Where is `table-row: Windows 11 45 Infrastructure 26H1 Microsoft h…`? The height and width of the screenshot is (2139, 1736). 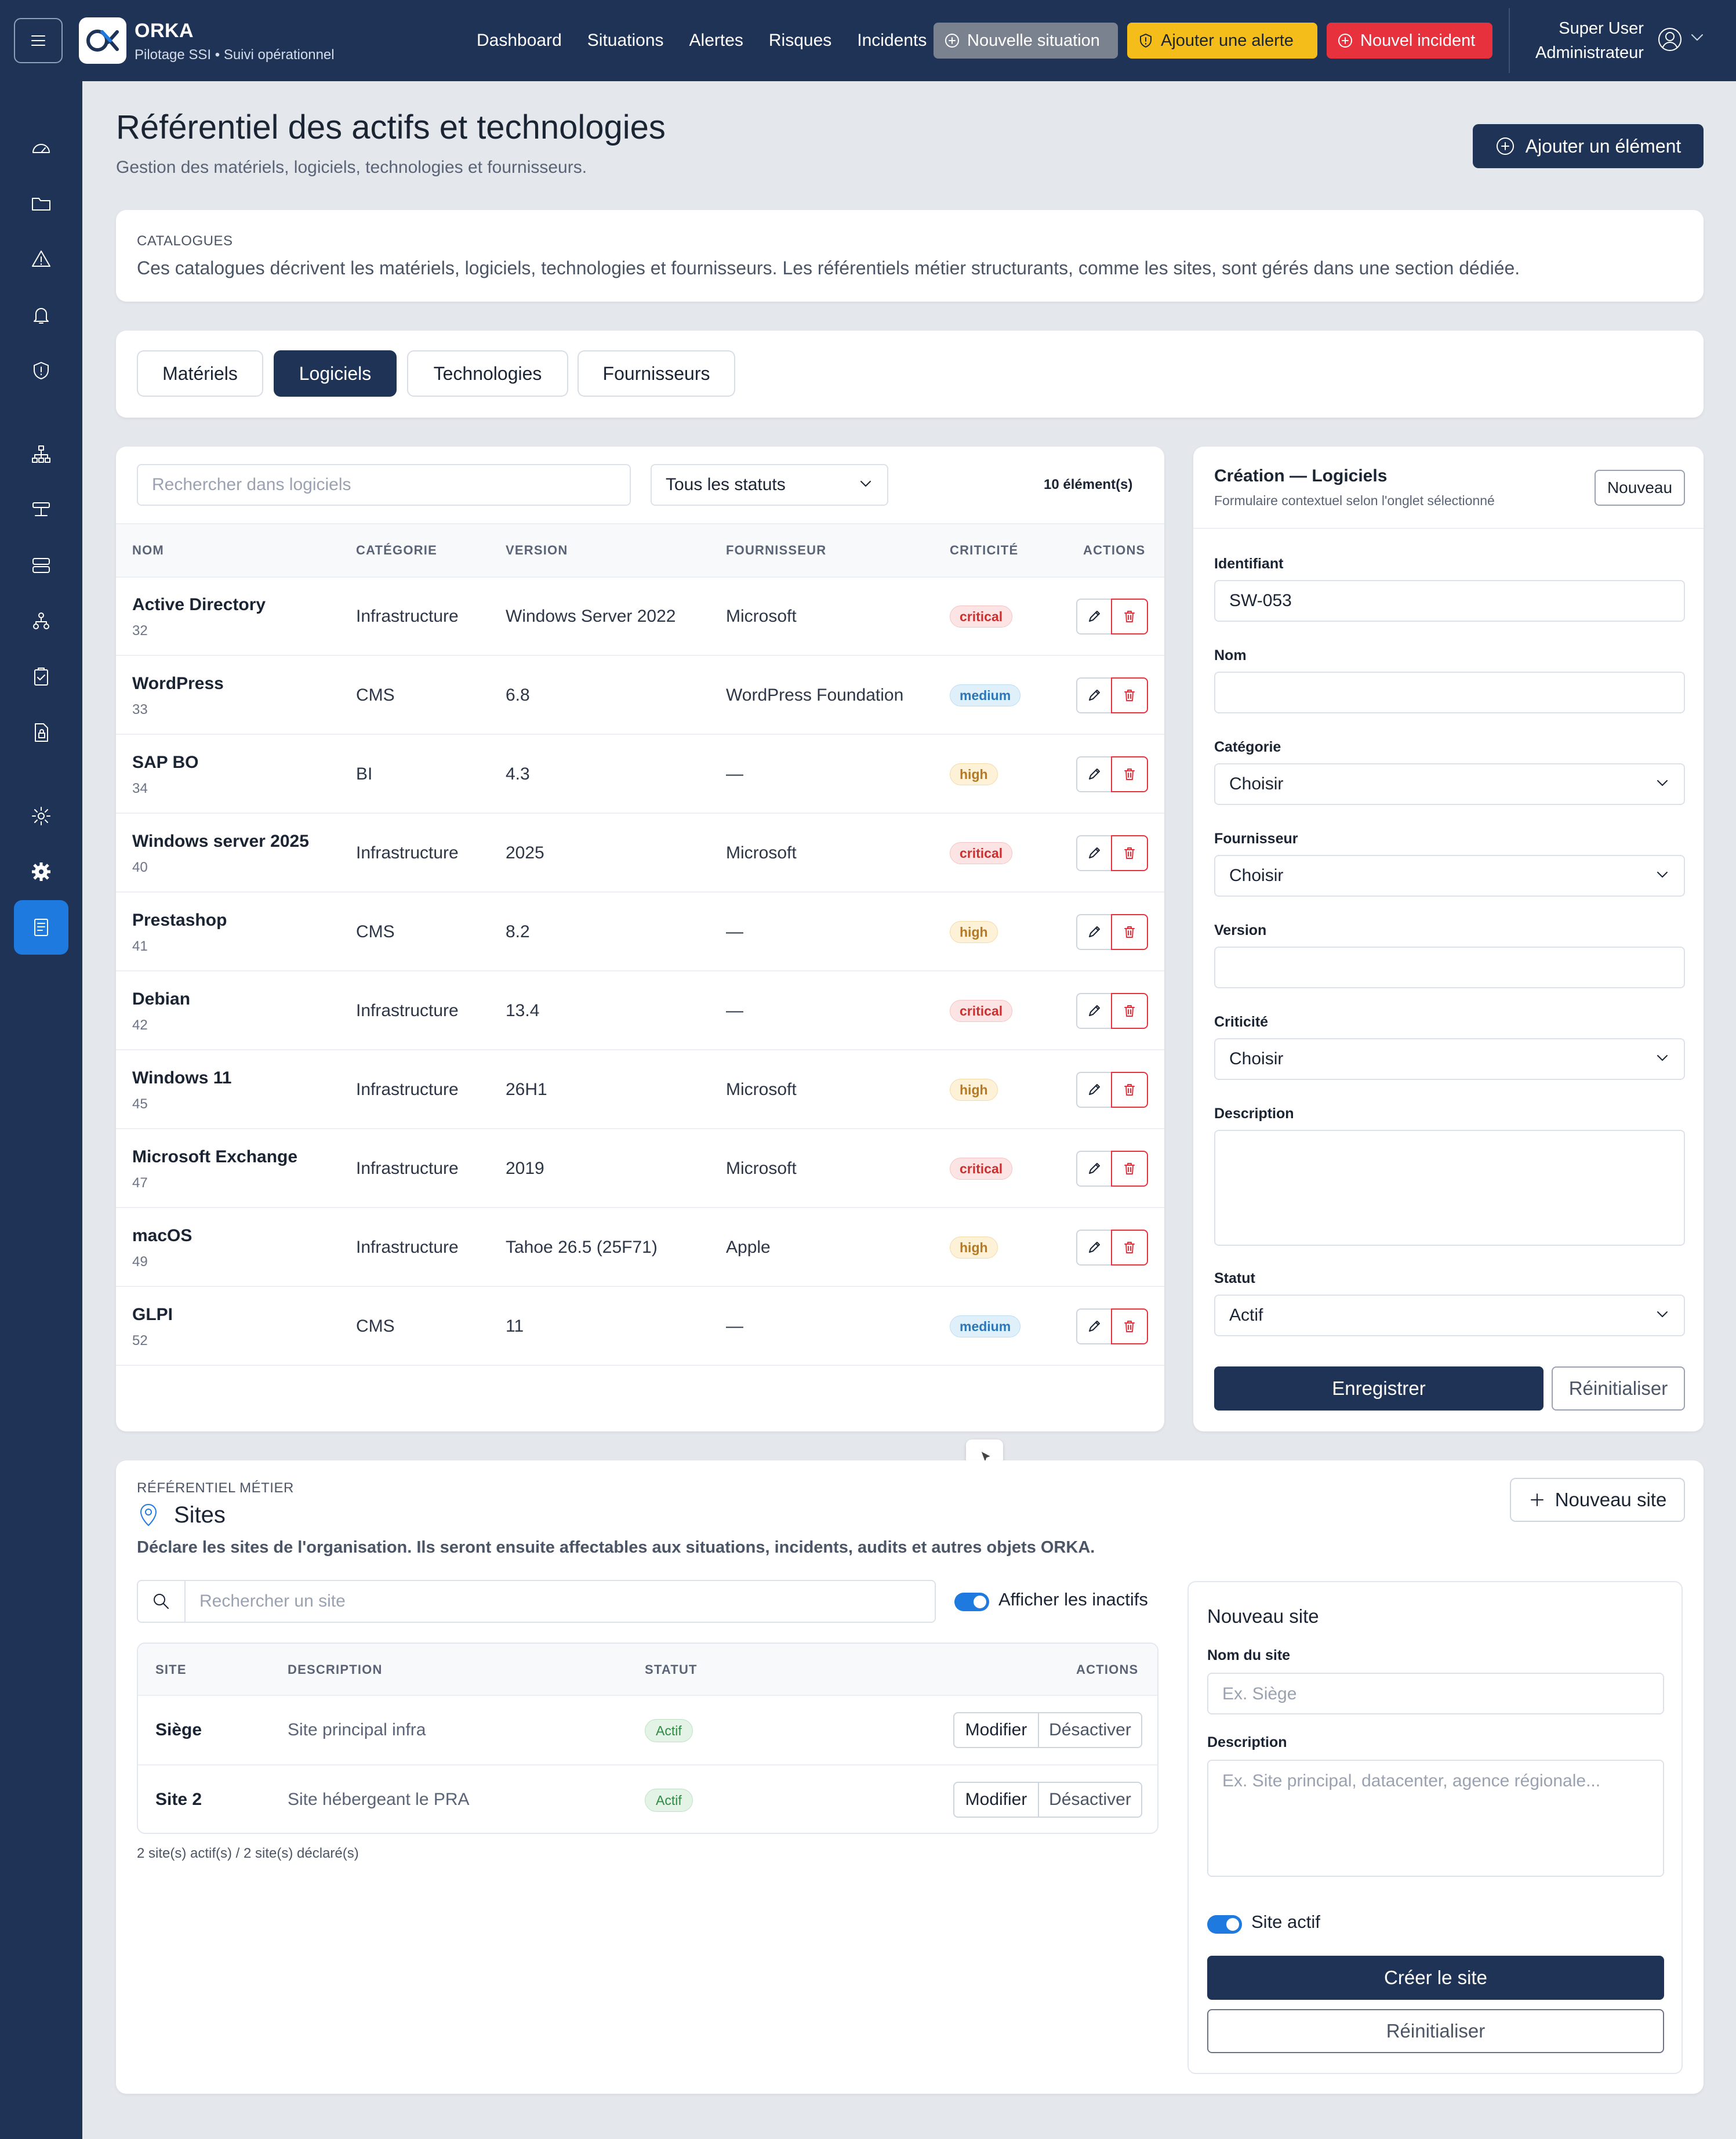
table-row: Windows 11 45 Infrastructure 26H1 Microsoft h… is located at coordinates (640, 1090).